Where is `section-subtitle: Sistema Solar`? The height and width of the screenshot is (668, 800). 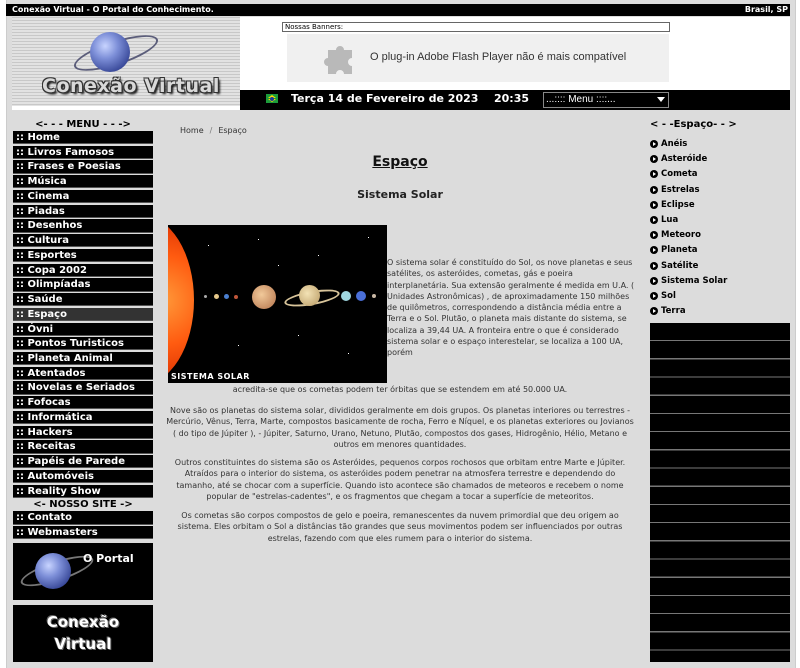 section-subtitle: Sistema Solar is located at coordinates (400, 194).